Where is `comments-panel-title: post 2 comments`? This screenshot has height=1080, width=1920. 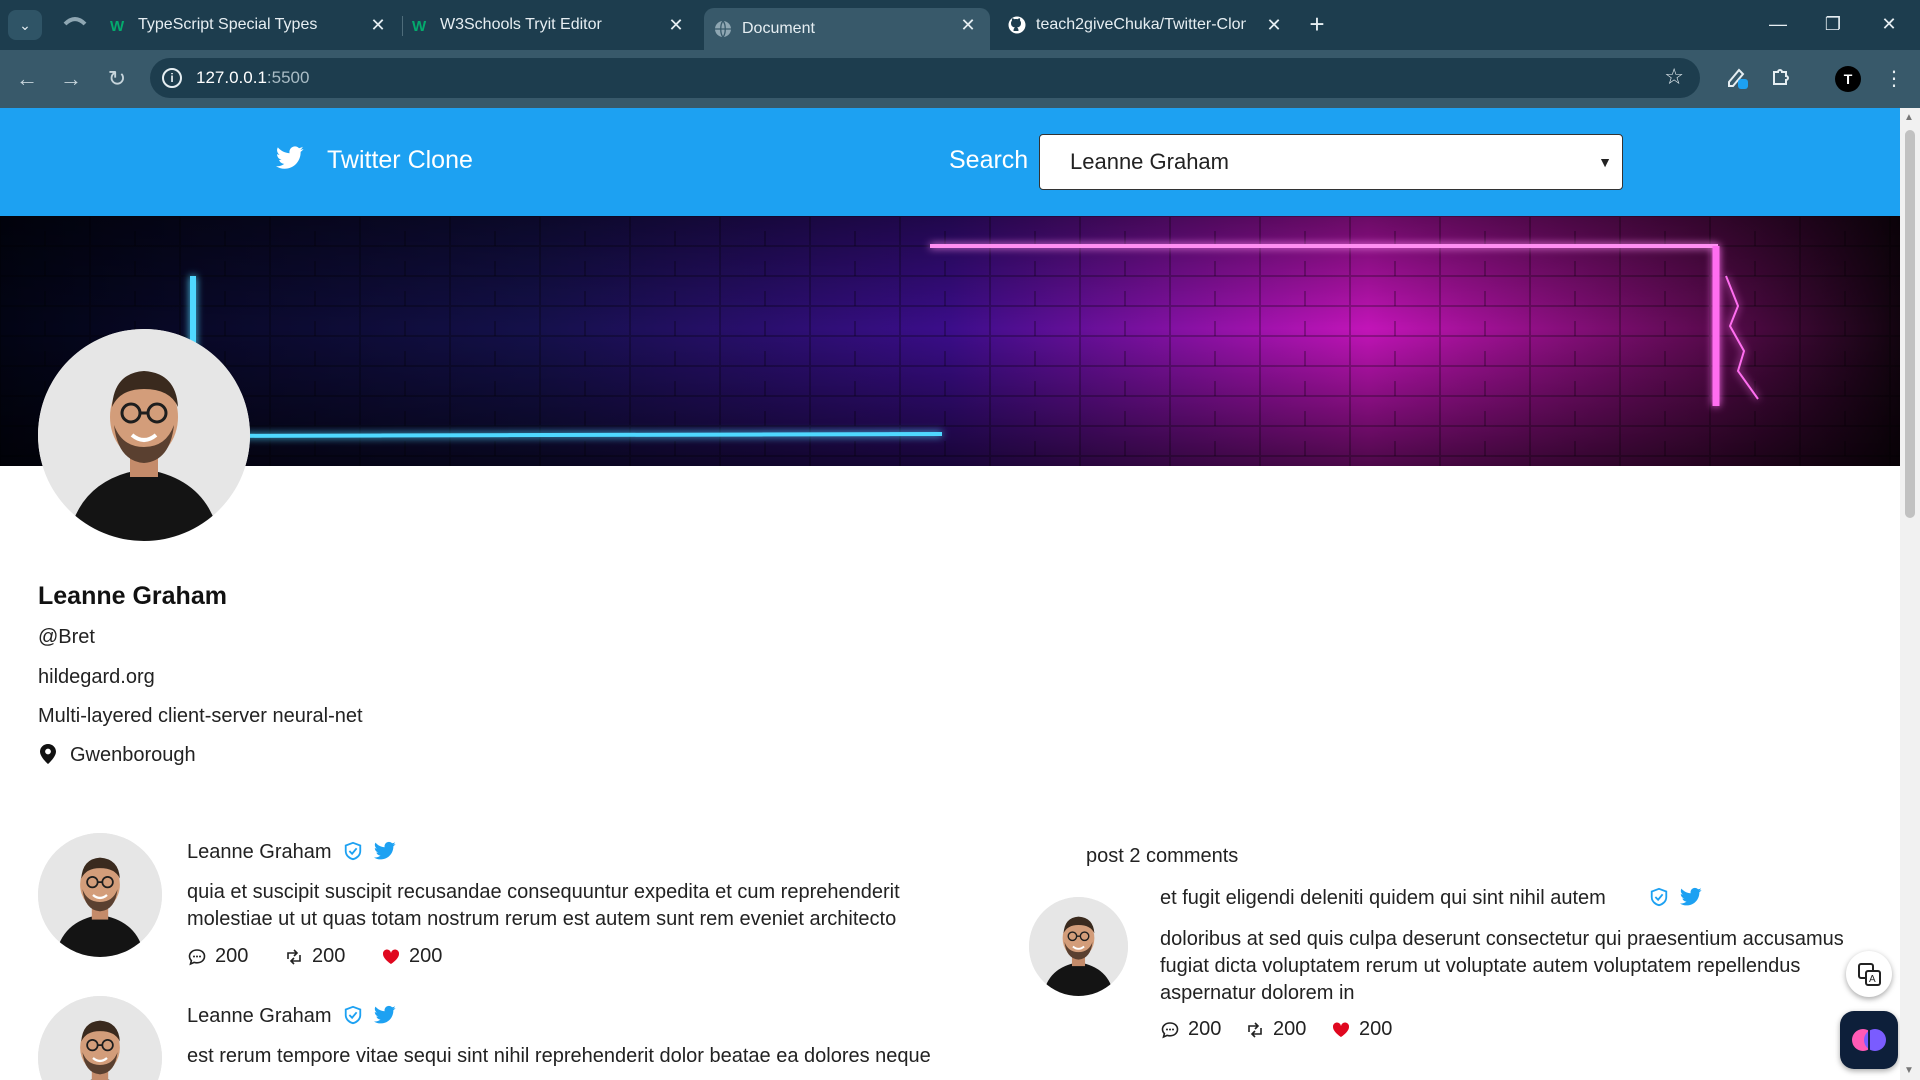
comments-panel-title: post 2 comments is located at coordinates (1162, 856).